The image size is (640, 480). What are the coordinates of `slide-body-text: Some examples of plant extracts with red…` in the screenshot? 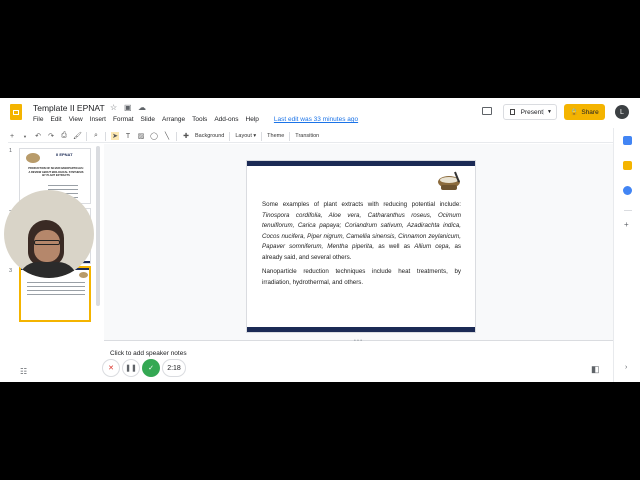 It's located at (361, 246).